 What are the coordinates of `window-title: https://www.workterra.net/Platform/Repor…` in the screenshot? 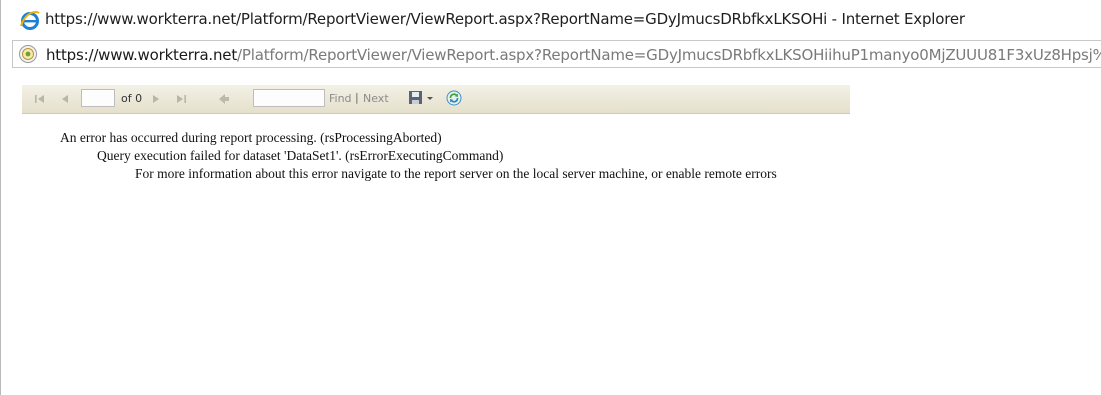 It's located at (505, 19).